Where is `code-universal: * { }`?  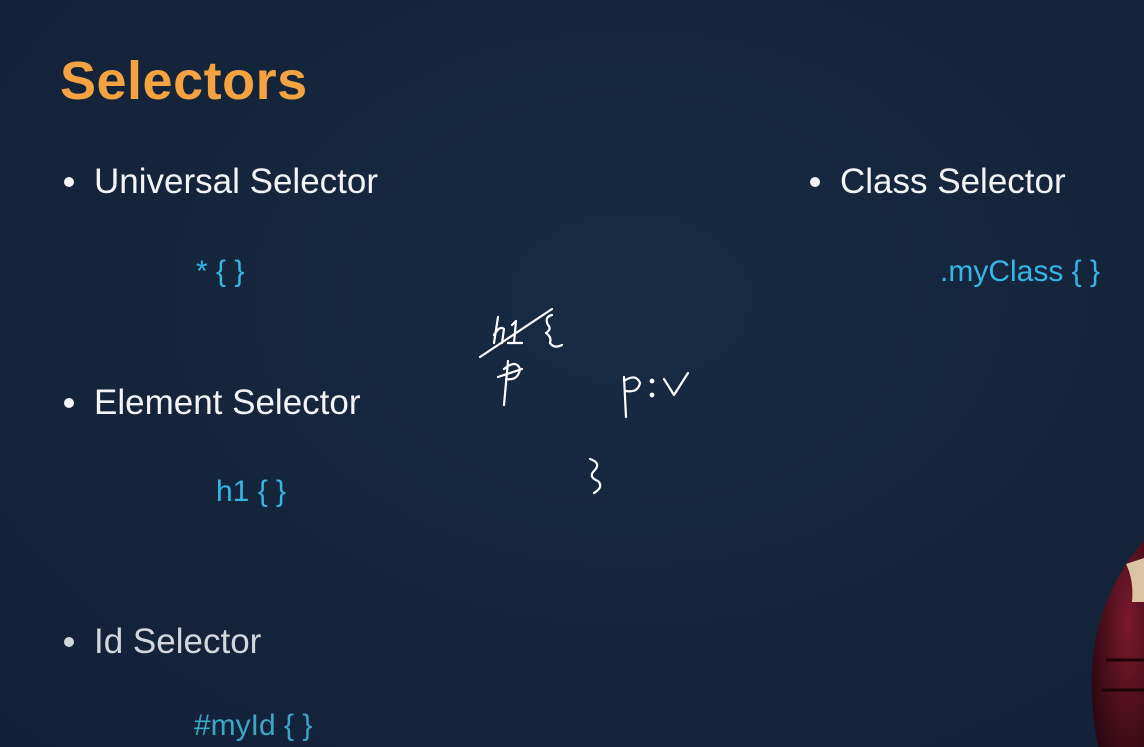 code-universal: * { } is located at coordinates (220, 271).